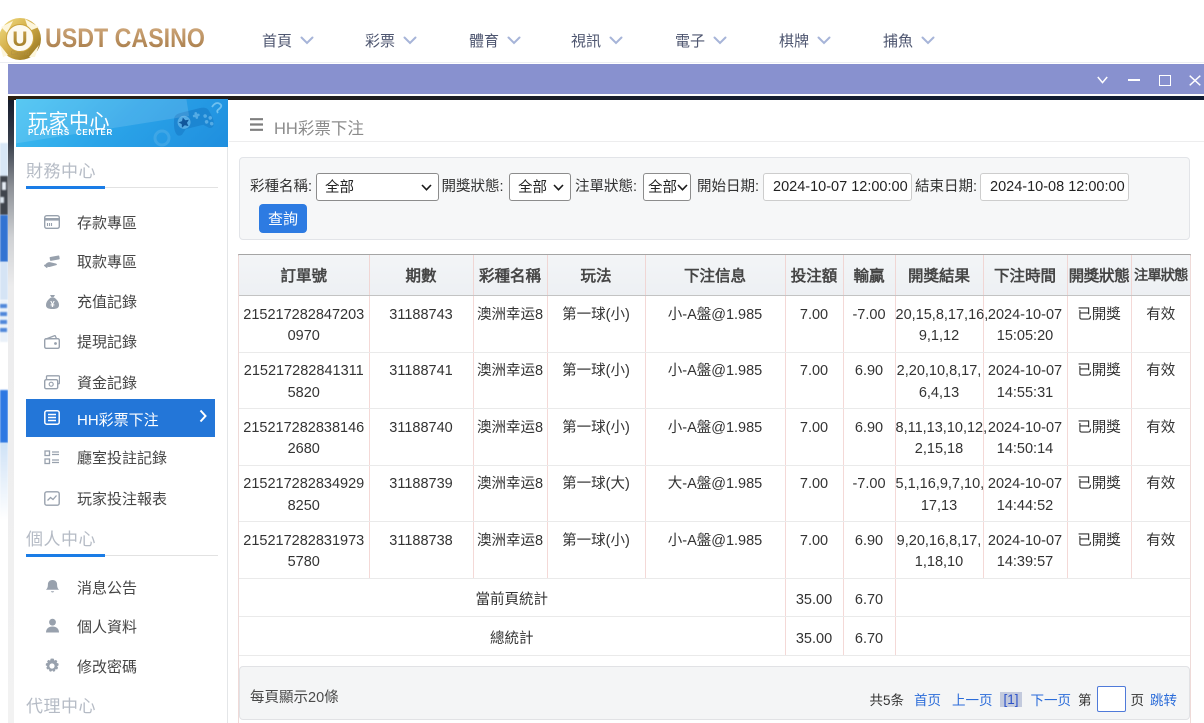 This screenshot has width=1204, height=723. I want to click on svg-text: U, so click(19, 39).